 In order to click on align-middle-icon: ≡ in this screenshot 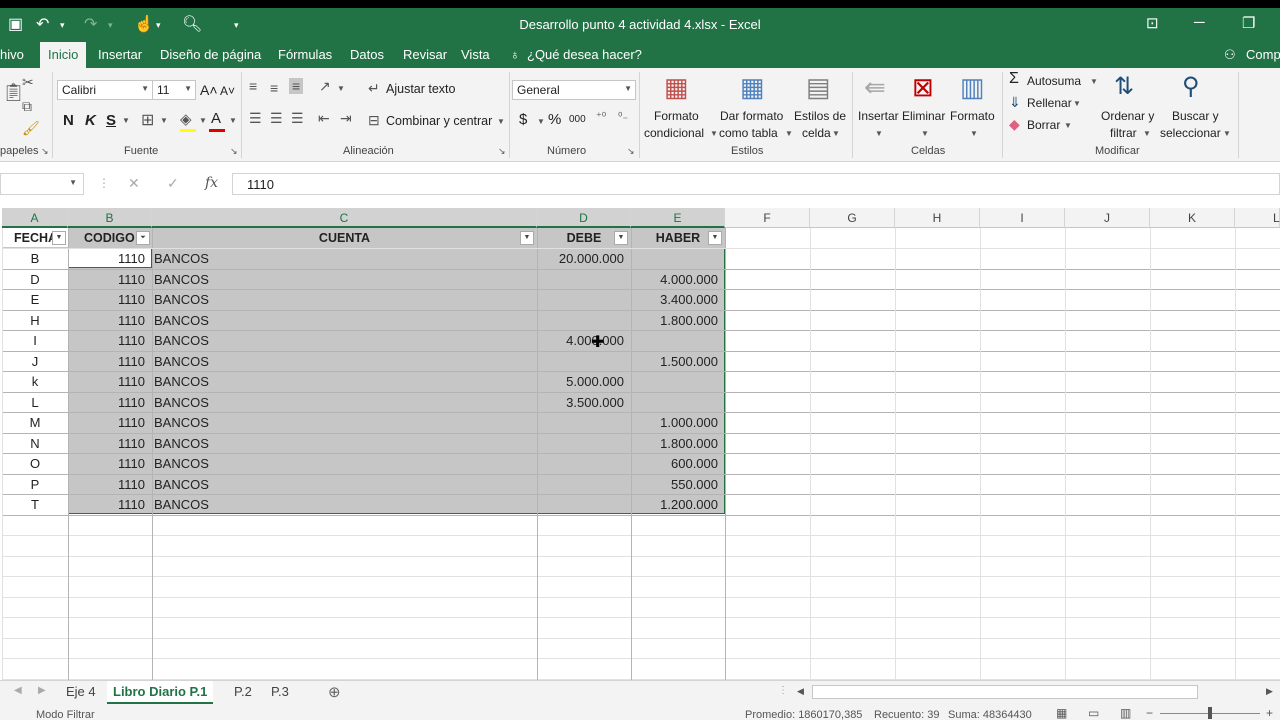, I will do `click(274, 88)`.